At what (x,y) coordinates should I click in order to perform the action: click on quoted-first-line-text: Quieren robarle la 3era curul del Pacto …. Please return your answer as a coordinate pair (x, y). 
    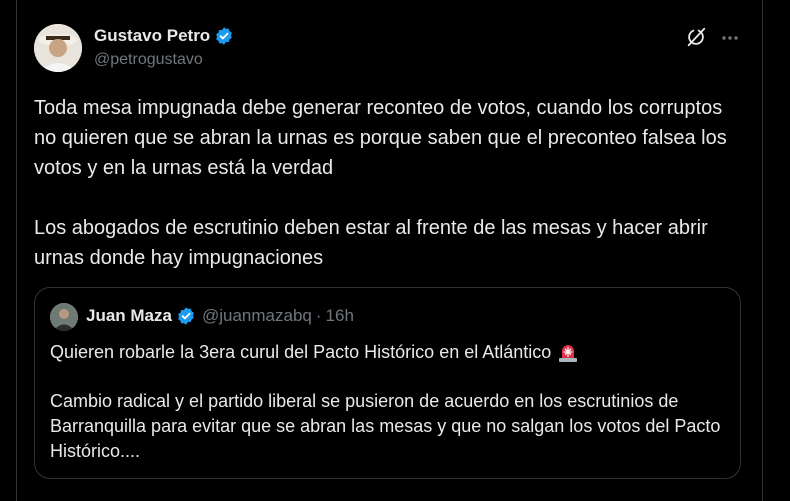
    Looking at the image, I should click on (301, 352).